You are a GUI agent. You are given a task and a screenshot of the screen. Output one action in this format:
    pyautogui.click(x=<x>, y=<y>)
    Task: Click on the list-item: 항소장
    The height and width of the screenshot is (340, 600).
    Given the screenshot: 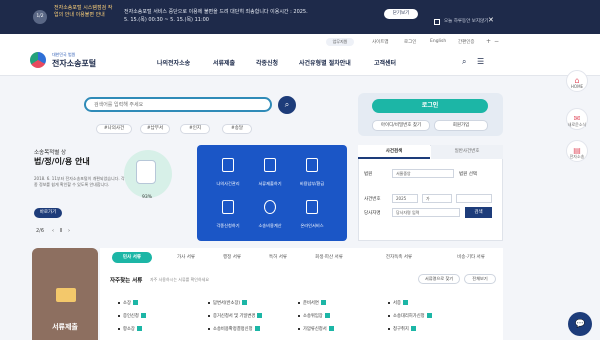 What is the action you would take?
    pyautogui.click(x=130, y=329)
    